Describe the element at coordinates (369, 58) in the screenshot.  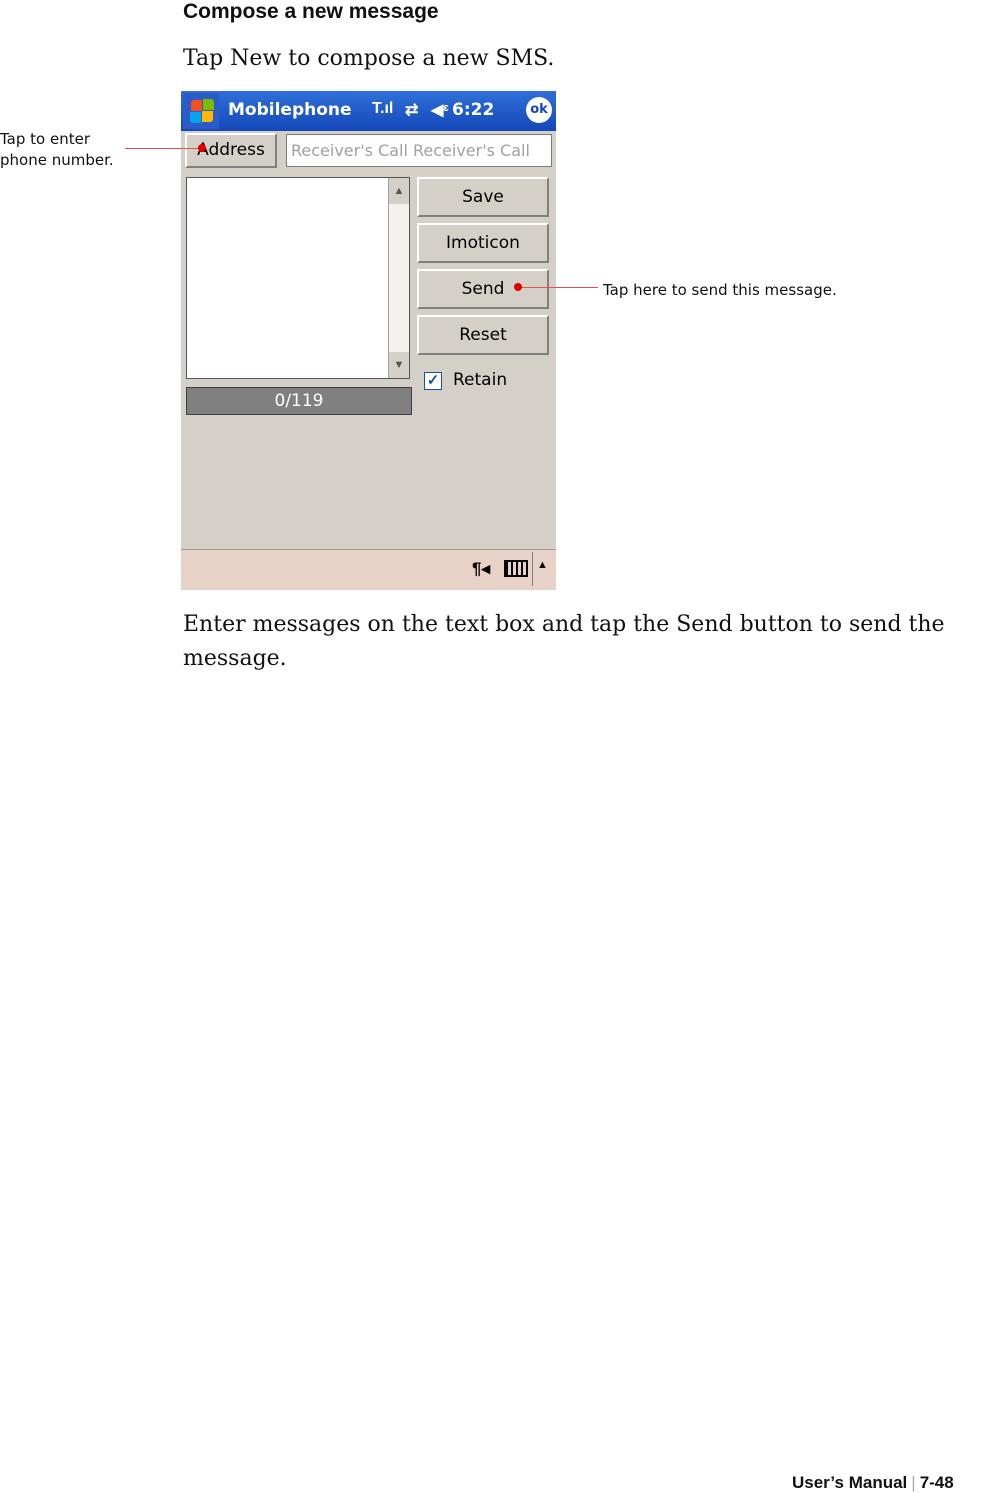
I see `intro-paragraph: Tap New to compose a new SMS.` at that location.